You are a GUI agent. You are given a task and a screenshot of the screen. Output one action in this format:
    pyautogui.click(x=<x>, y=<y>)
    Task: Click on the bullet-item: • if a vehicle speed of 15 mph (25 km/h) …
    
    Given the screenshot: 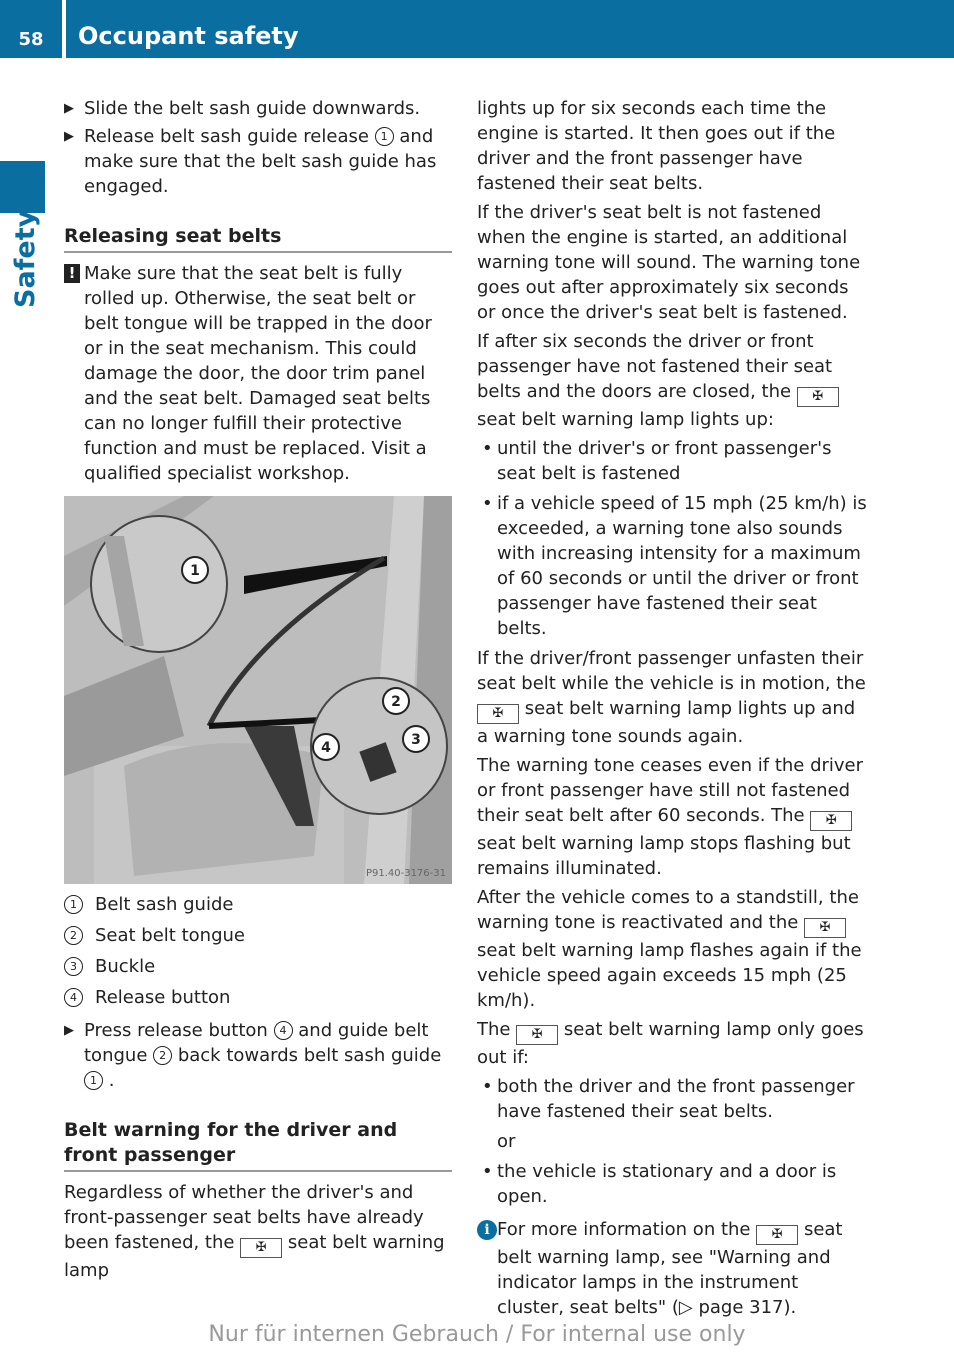 What is the action you would take?
    pyautogui.click(x=674, y=566)
    